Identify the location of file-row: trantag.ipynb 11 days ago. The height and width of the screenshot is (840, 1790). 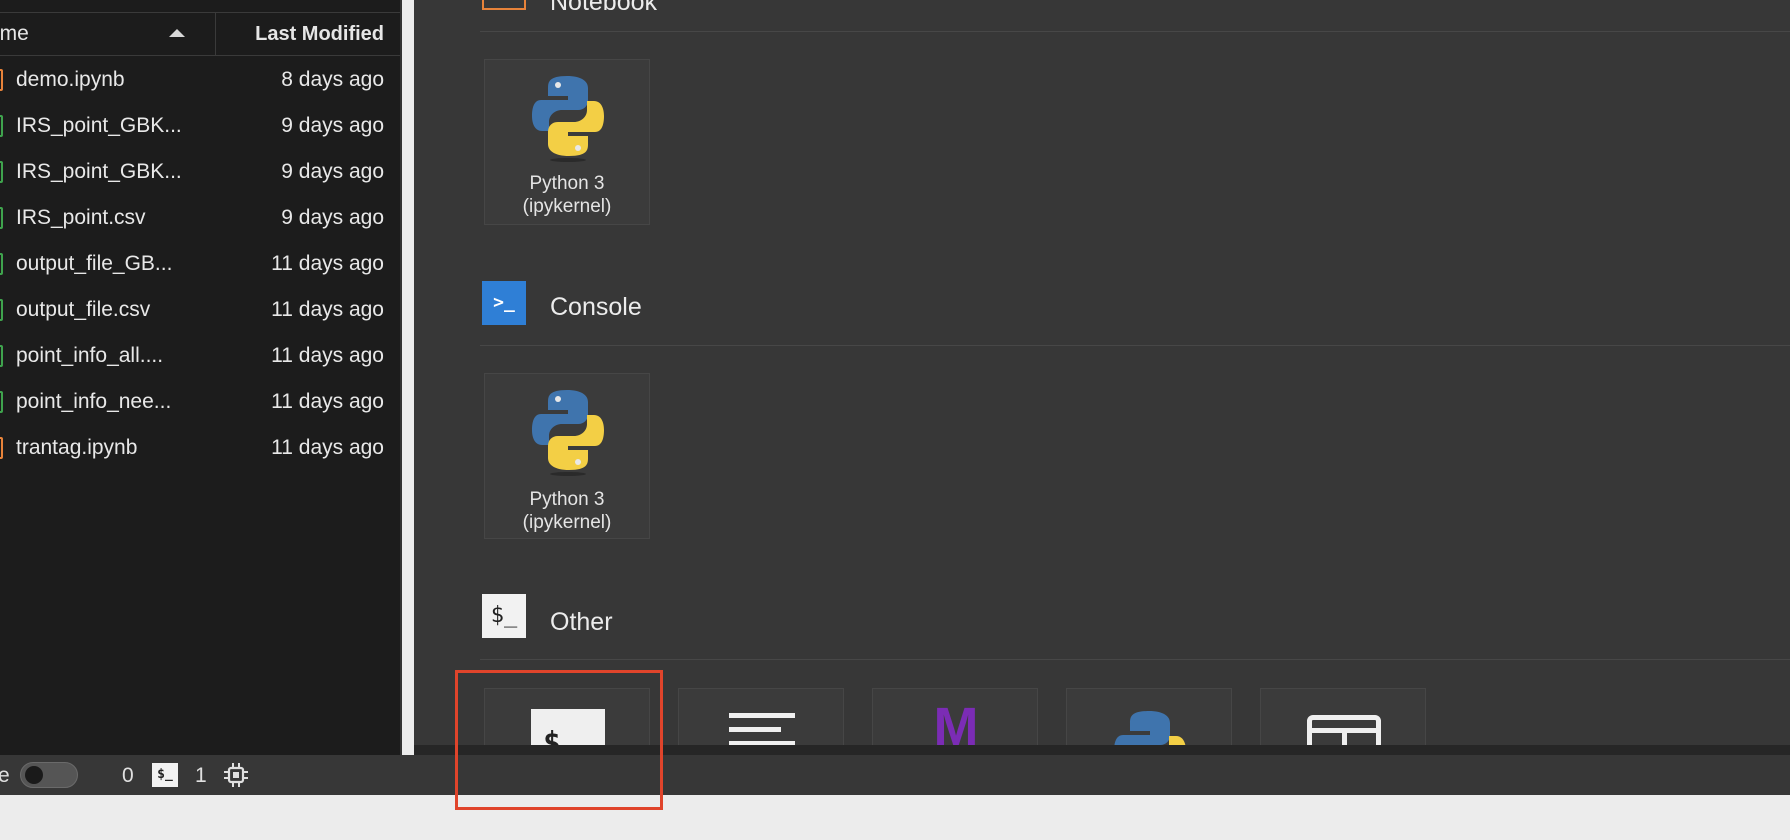
(200, 448).